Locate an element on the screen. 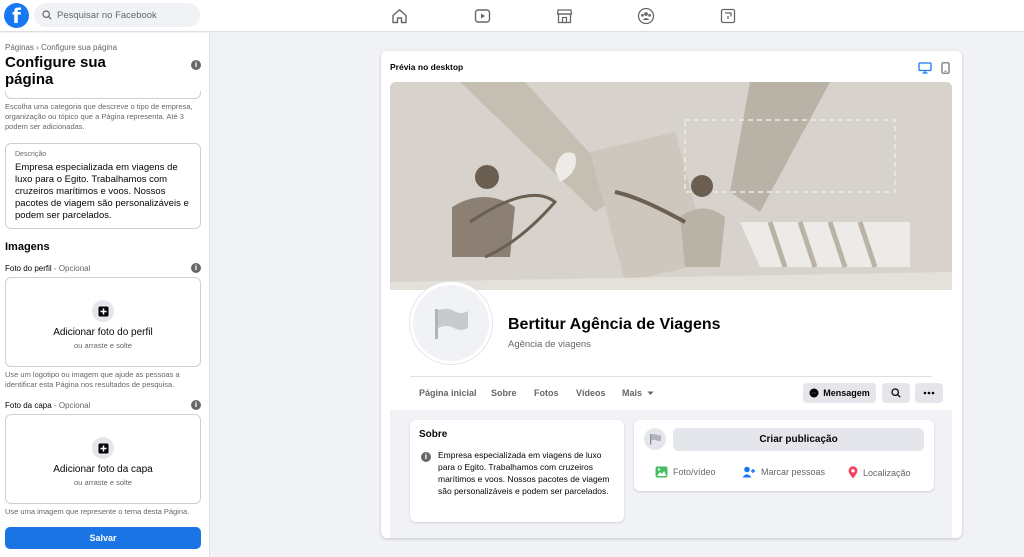  tab-about: Sobre is located at coordinates (504, 393).